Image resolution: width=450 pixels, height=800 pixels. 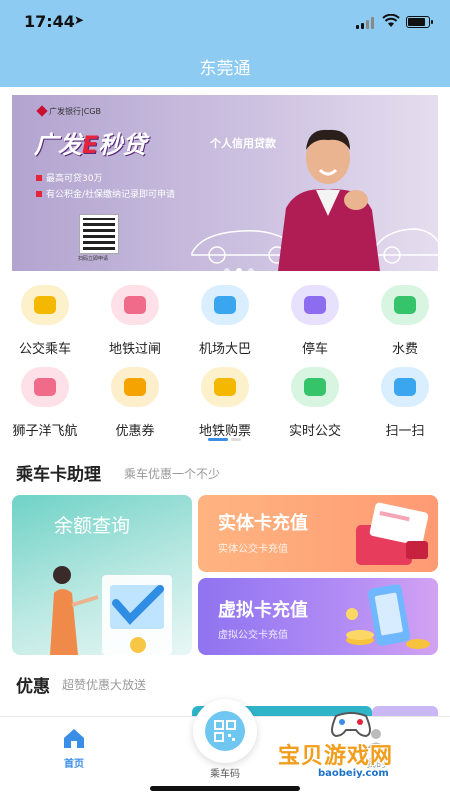 What do you see at coordinates (44, 349) in the screenshot?
I see `service-label: 公交乘车` at bounding box center [44, 349].